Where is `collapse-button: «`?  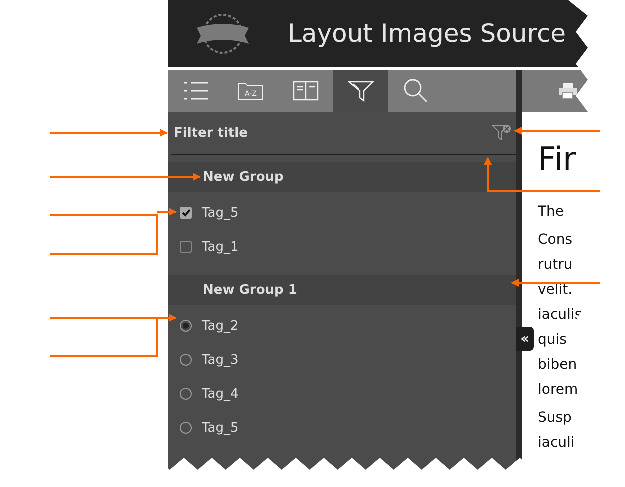 collapse-button: « is located at coordinates (525, 339).